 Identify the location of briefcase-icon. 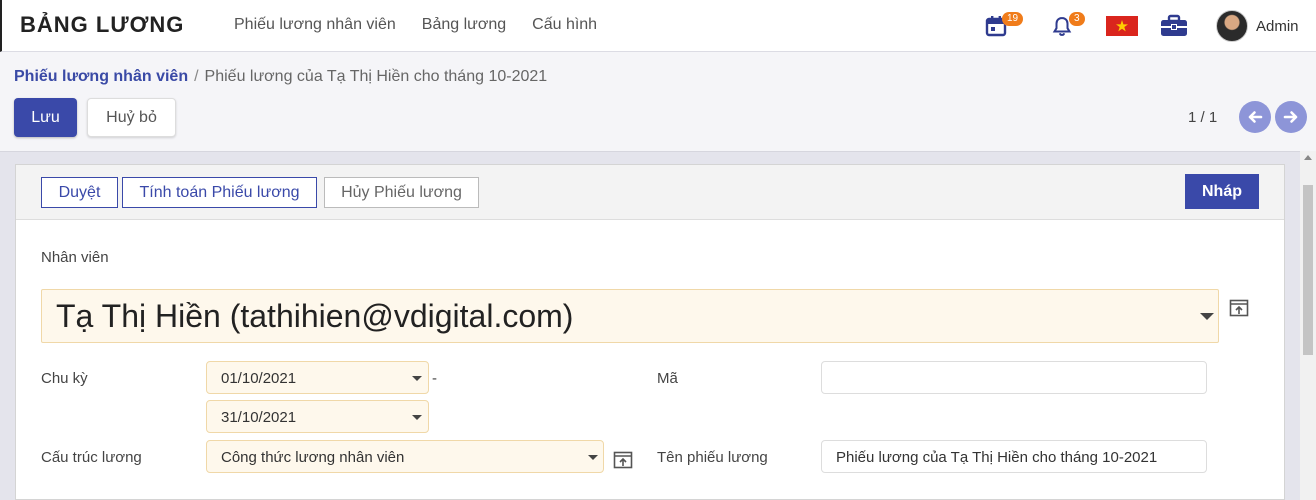
(1174, 25).